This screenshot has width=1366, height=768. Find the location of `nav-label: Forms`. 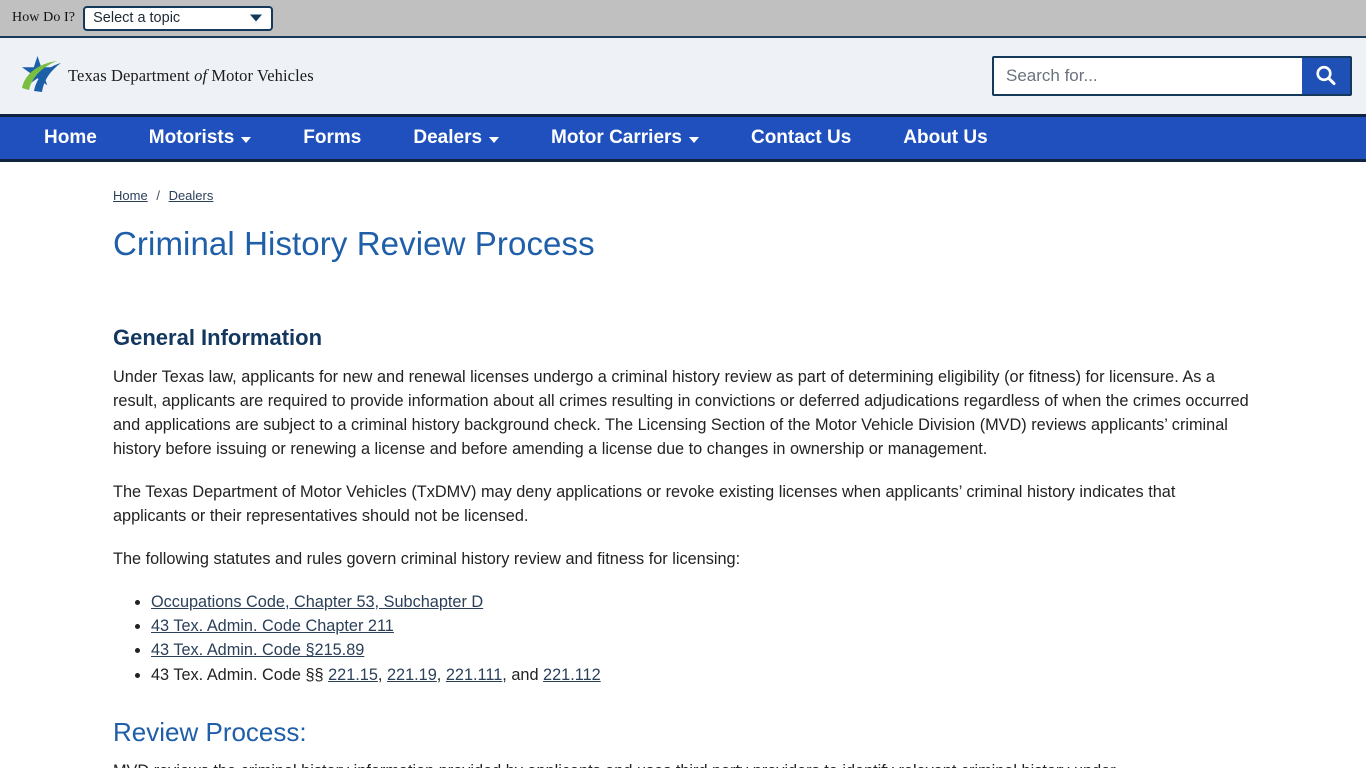

nav-label: Forms is located at coordinates (332, 137).